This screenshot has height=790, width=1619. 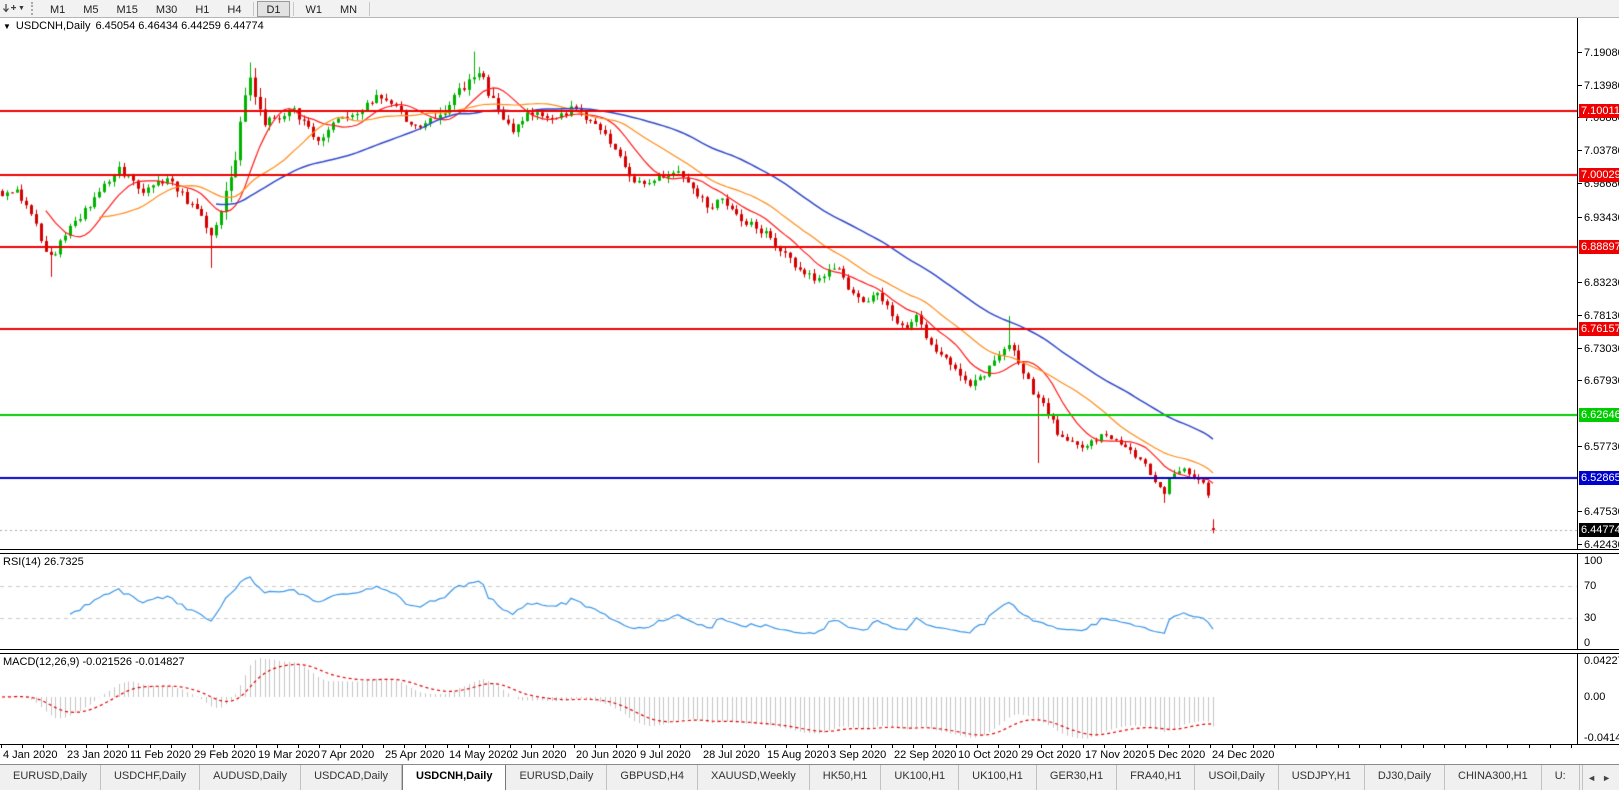 What do you see at coordinates (1598, 512) in the screenshot?
I see `price-tick-label: 6.47530` at bounding box center [1598, 512].